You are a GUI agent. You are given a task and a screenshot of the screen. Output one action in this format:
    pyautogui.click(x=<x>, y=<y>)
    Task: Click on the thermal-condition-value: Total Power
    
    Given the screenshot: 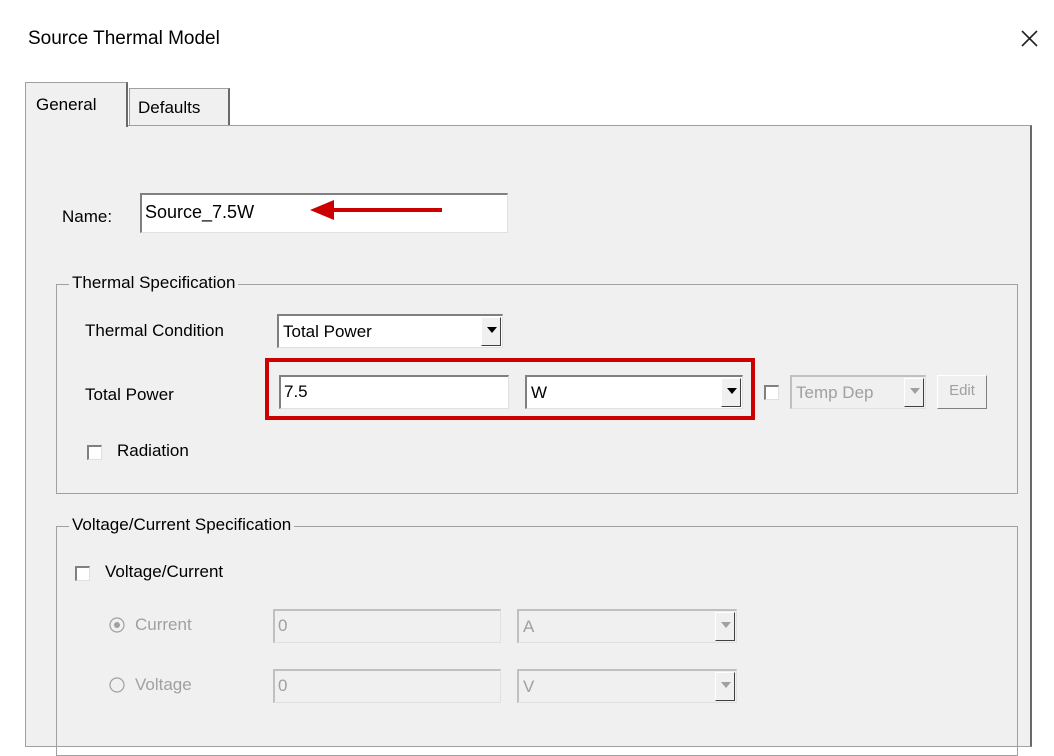 What is the action you would take?
    pyautogui.click(x=327, y=331)
    